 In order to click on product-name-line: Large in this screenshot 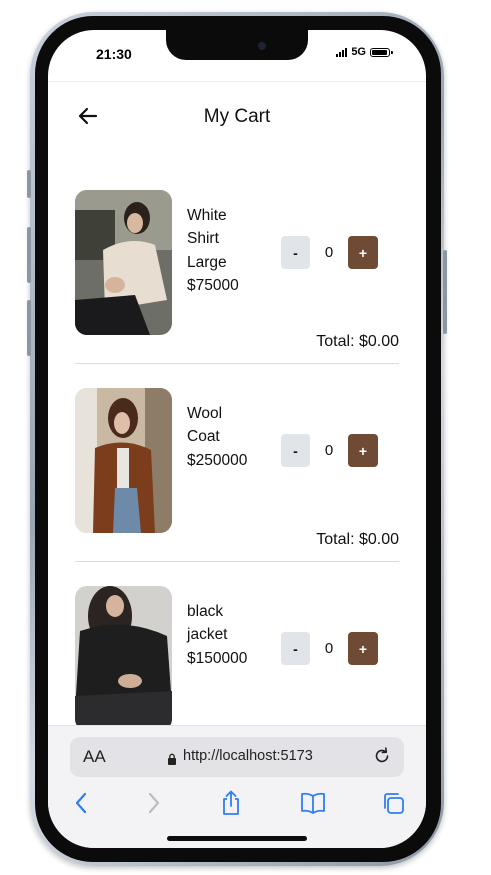, I will do `click(207, 262)`.